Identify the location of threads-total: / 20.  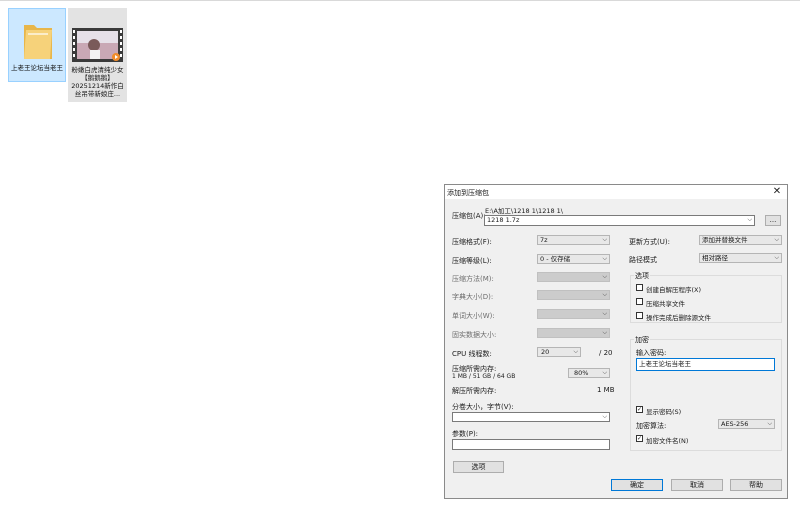
(606, 353).